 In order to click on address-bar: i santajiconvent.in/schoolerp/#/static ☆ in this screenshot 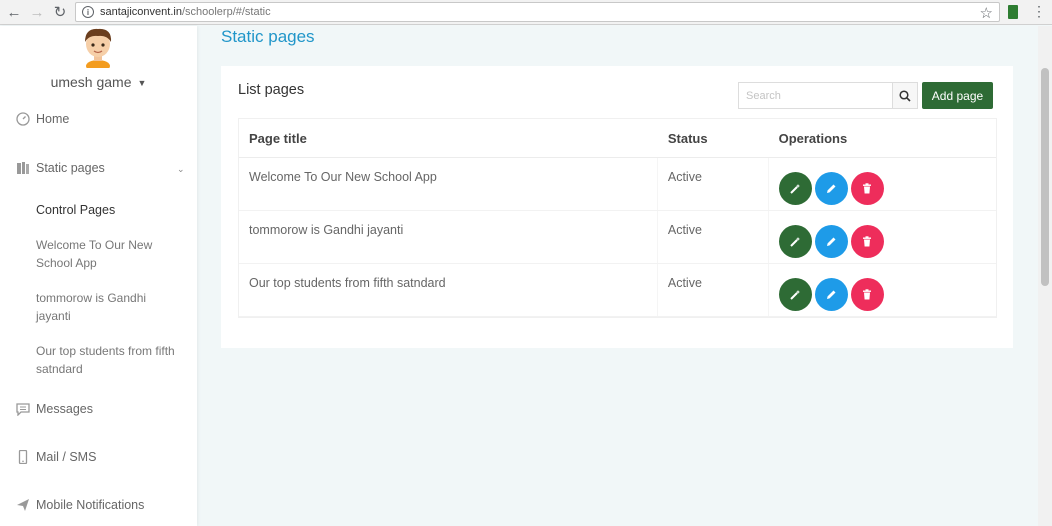, I will do `click(537, 12)`.